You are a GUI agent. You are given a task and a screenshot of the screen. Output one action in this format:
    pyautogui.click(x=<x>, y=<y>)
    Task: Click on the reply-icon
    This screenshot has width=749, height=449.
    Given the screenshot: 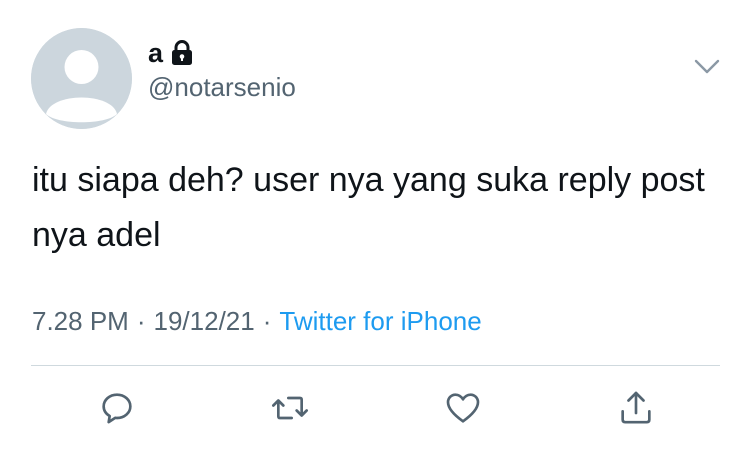 What is the action you would take?
    pyautogui.click(x=117, y=408)
    